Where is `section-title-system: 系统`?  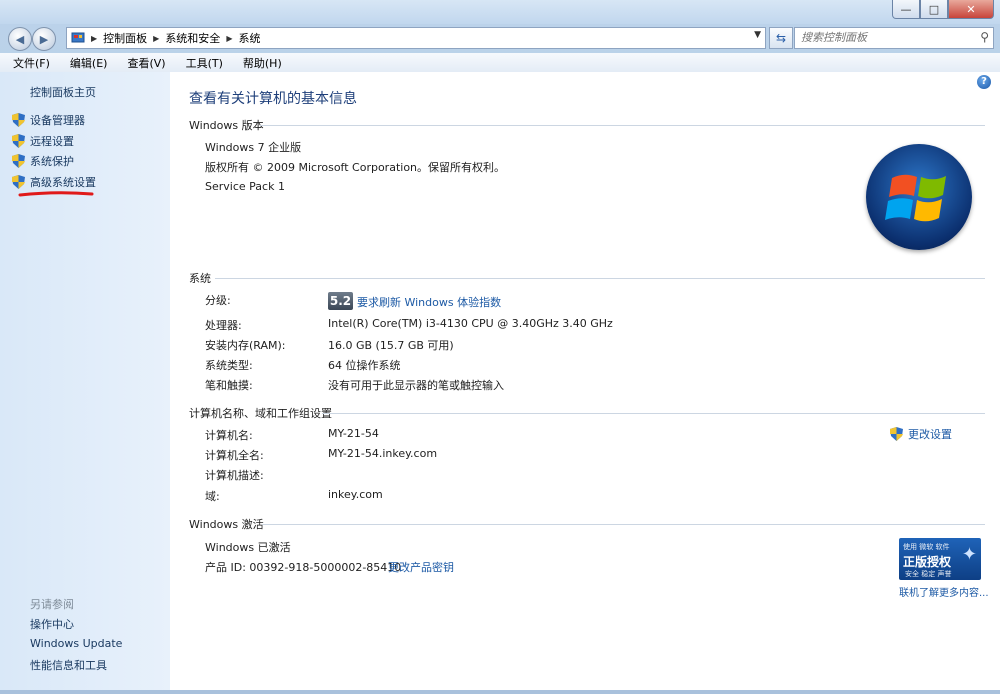 section-title-system: 系统 is located at coordinates (200, 278).